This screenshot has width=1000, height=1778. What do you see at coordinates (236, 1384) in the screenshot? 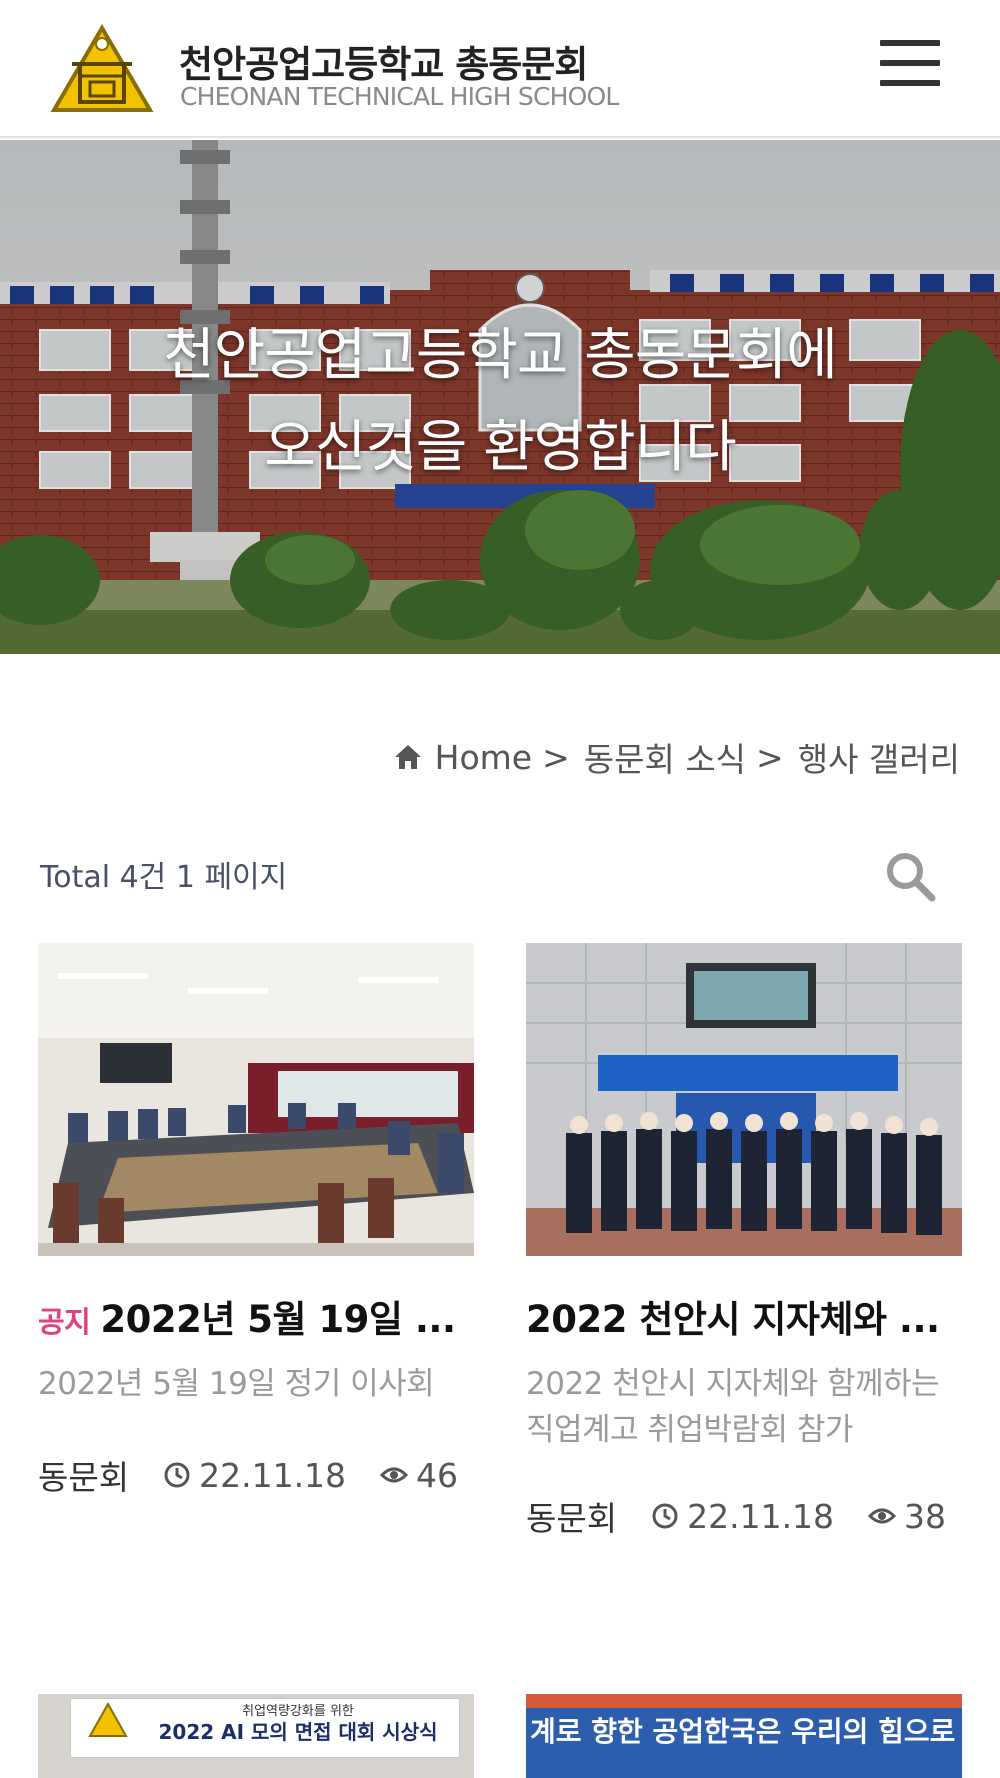
I see `post-excerpt: 2022년 5월 19일 정기 이사회` at bounding box center [236, 1384].